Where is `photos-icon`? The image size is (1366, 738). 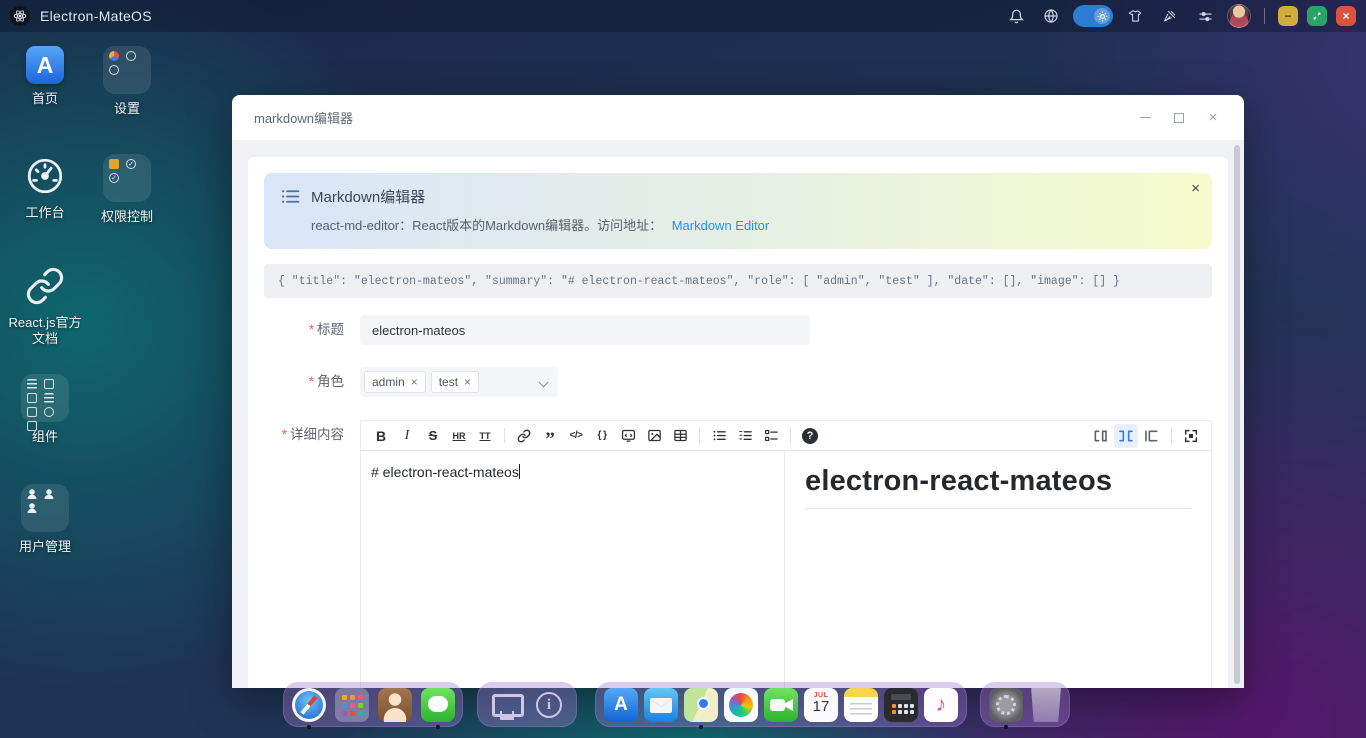
photos-icon is located at coordinates (741, 705).